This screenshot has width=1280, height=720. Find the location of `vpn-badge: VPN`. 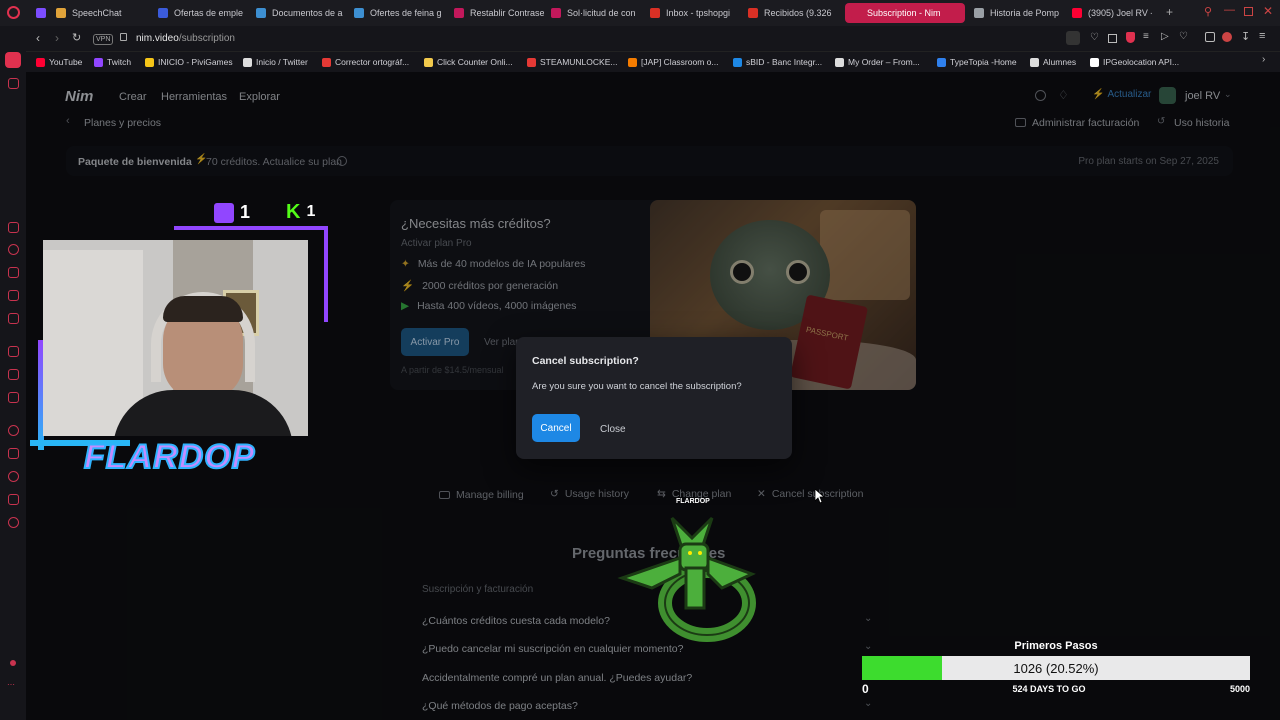

vpn-badge: VPN is located at coordinates (103, 39).